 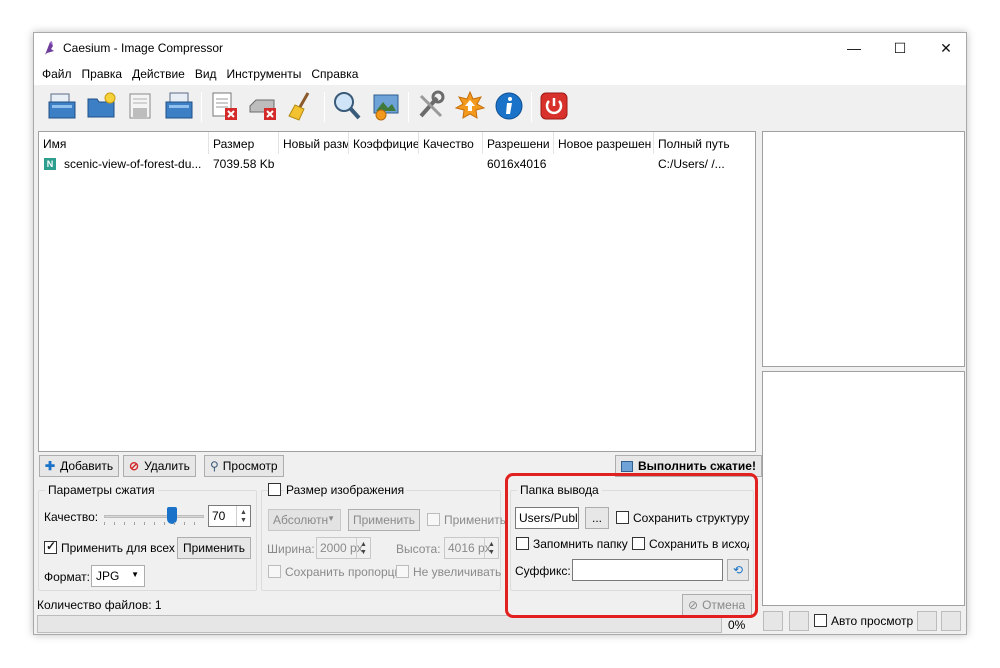 I want to click on clean-icon, so click(x=302, y=106).